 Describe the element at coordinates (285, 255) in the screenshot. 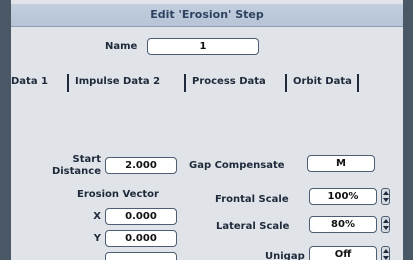

I see `unigap-label: Unigap` at that location.